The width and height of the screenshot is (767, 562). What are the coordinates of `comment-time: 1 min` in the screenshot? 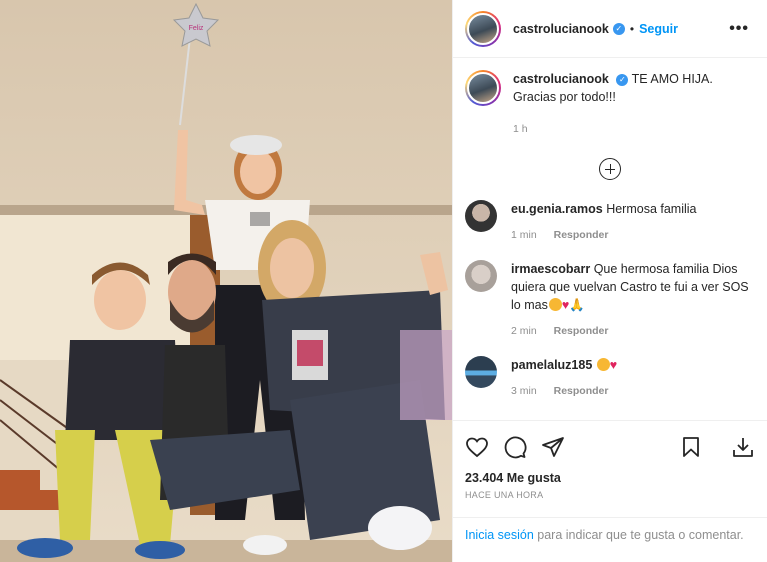 It's located at (524, 235).